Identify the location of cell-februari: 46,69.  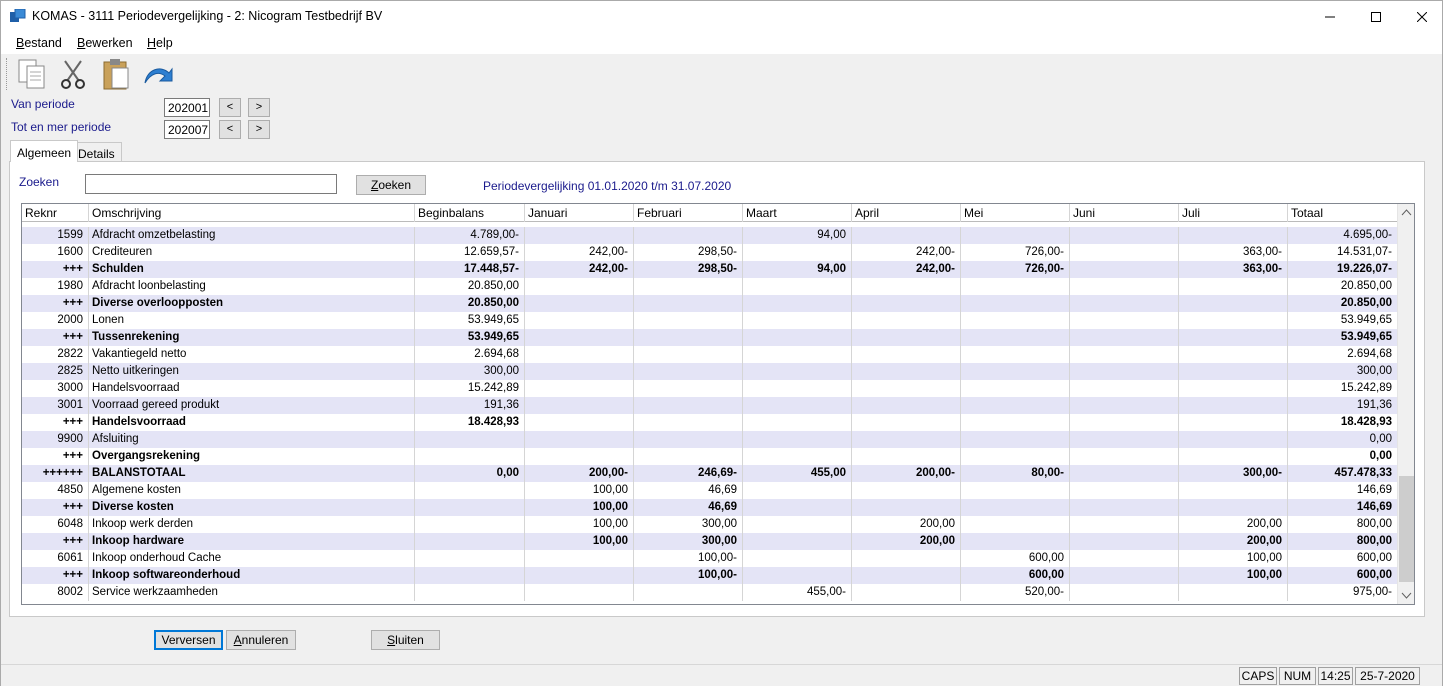
(688, 490).